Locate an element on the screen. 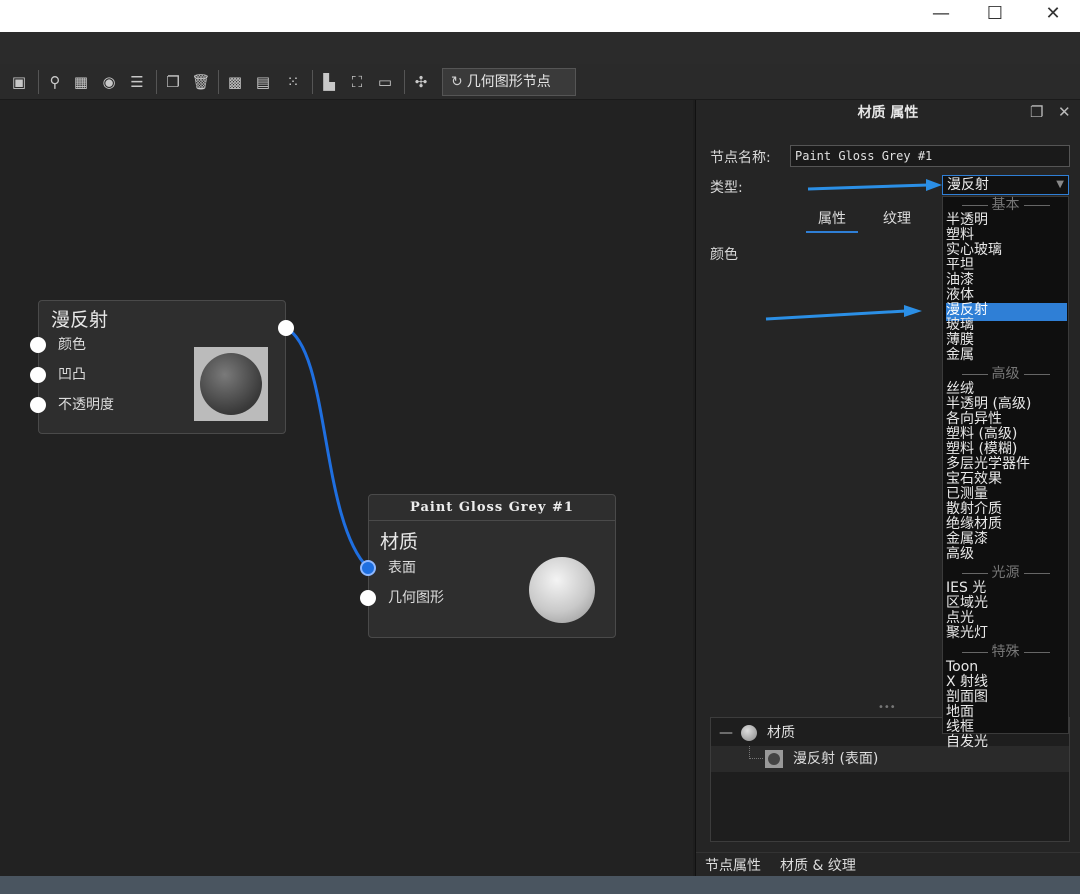 This screenshot has height=894, width=1080. tab-properties: 属性 is located at coordinates (832, 220).